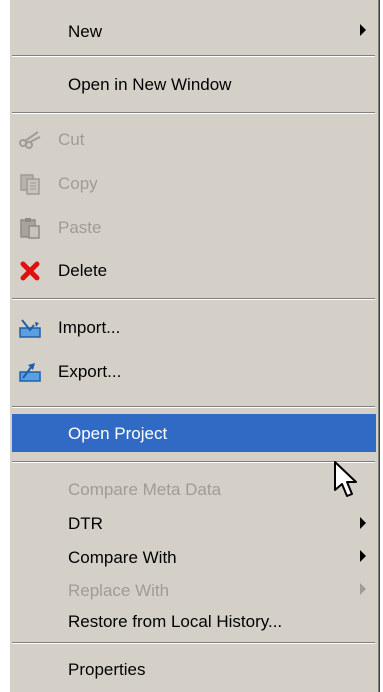  Describe the element at coordinates (83, 270) in the screenshot. I see `menu-item-label: Delete` at that location.